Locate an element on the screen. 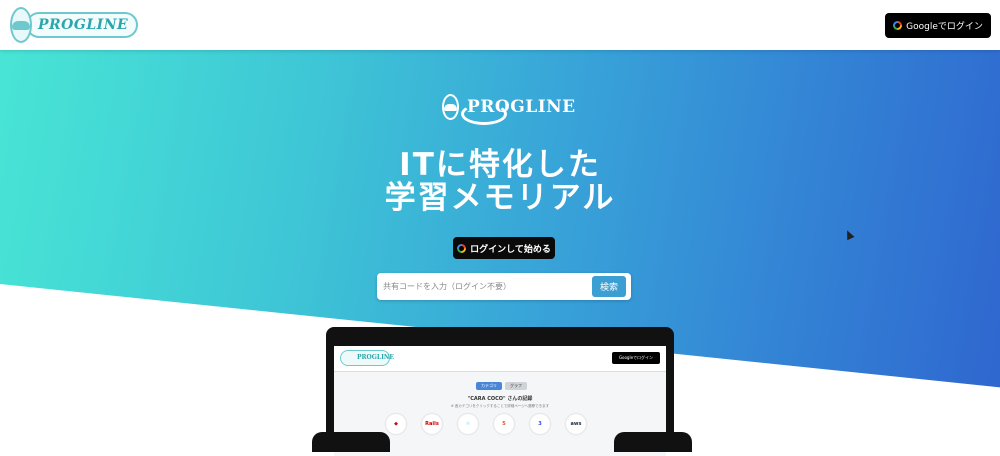  mockup-subtitle: ※ 各カテゴリをクリックすることで詳細ページへ遷移できます is located at coordinates (500, 406).